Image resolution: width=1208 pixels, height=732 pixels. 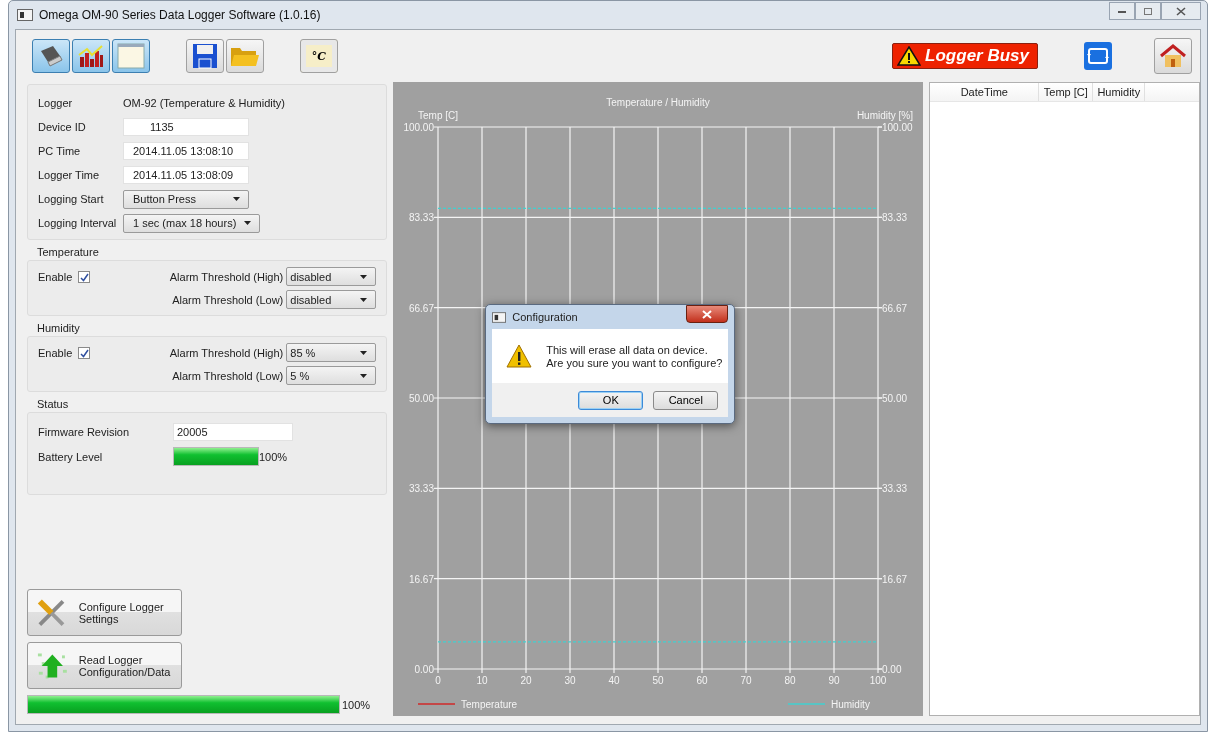 What do you see at coordinates (104, 665) in the screenshot?
I see `read-data-button: Read Logger Configuration/Data` at bounding box center [104, 665].